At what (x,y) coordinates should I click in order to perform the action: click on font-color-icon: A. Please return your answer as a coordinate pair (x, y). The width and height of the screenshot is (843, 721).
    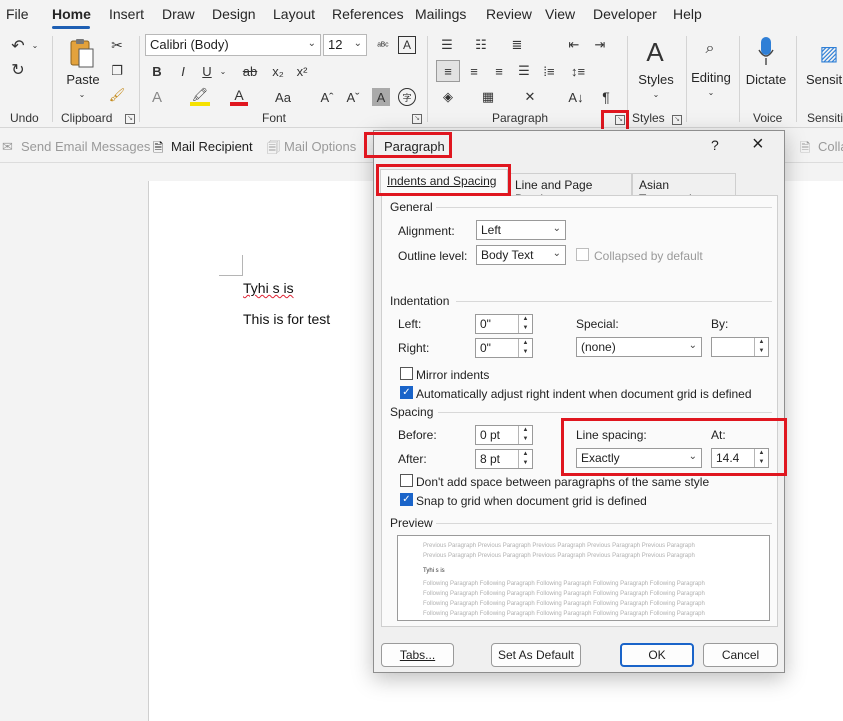
    Looking at the image, I should click on (239, 96).